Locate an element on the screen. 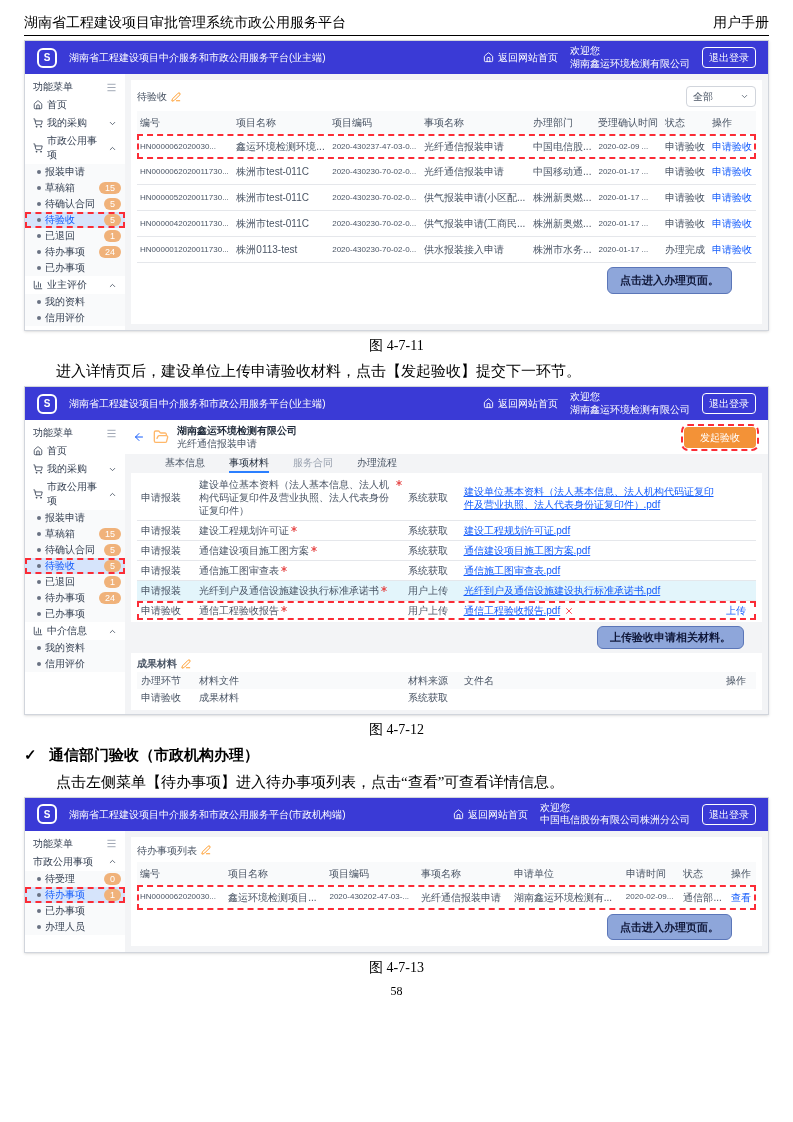 This screenshot has width=793, height=1122. file-link: 通信建设项目施工图方案.pdf is located at coordinates (527, 550).